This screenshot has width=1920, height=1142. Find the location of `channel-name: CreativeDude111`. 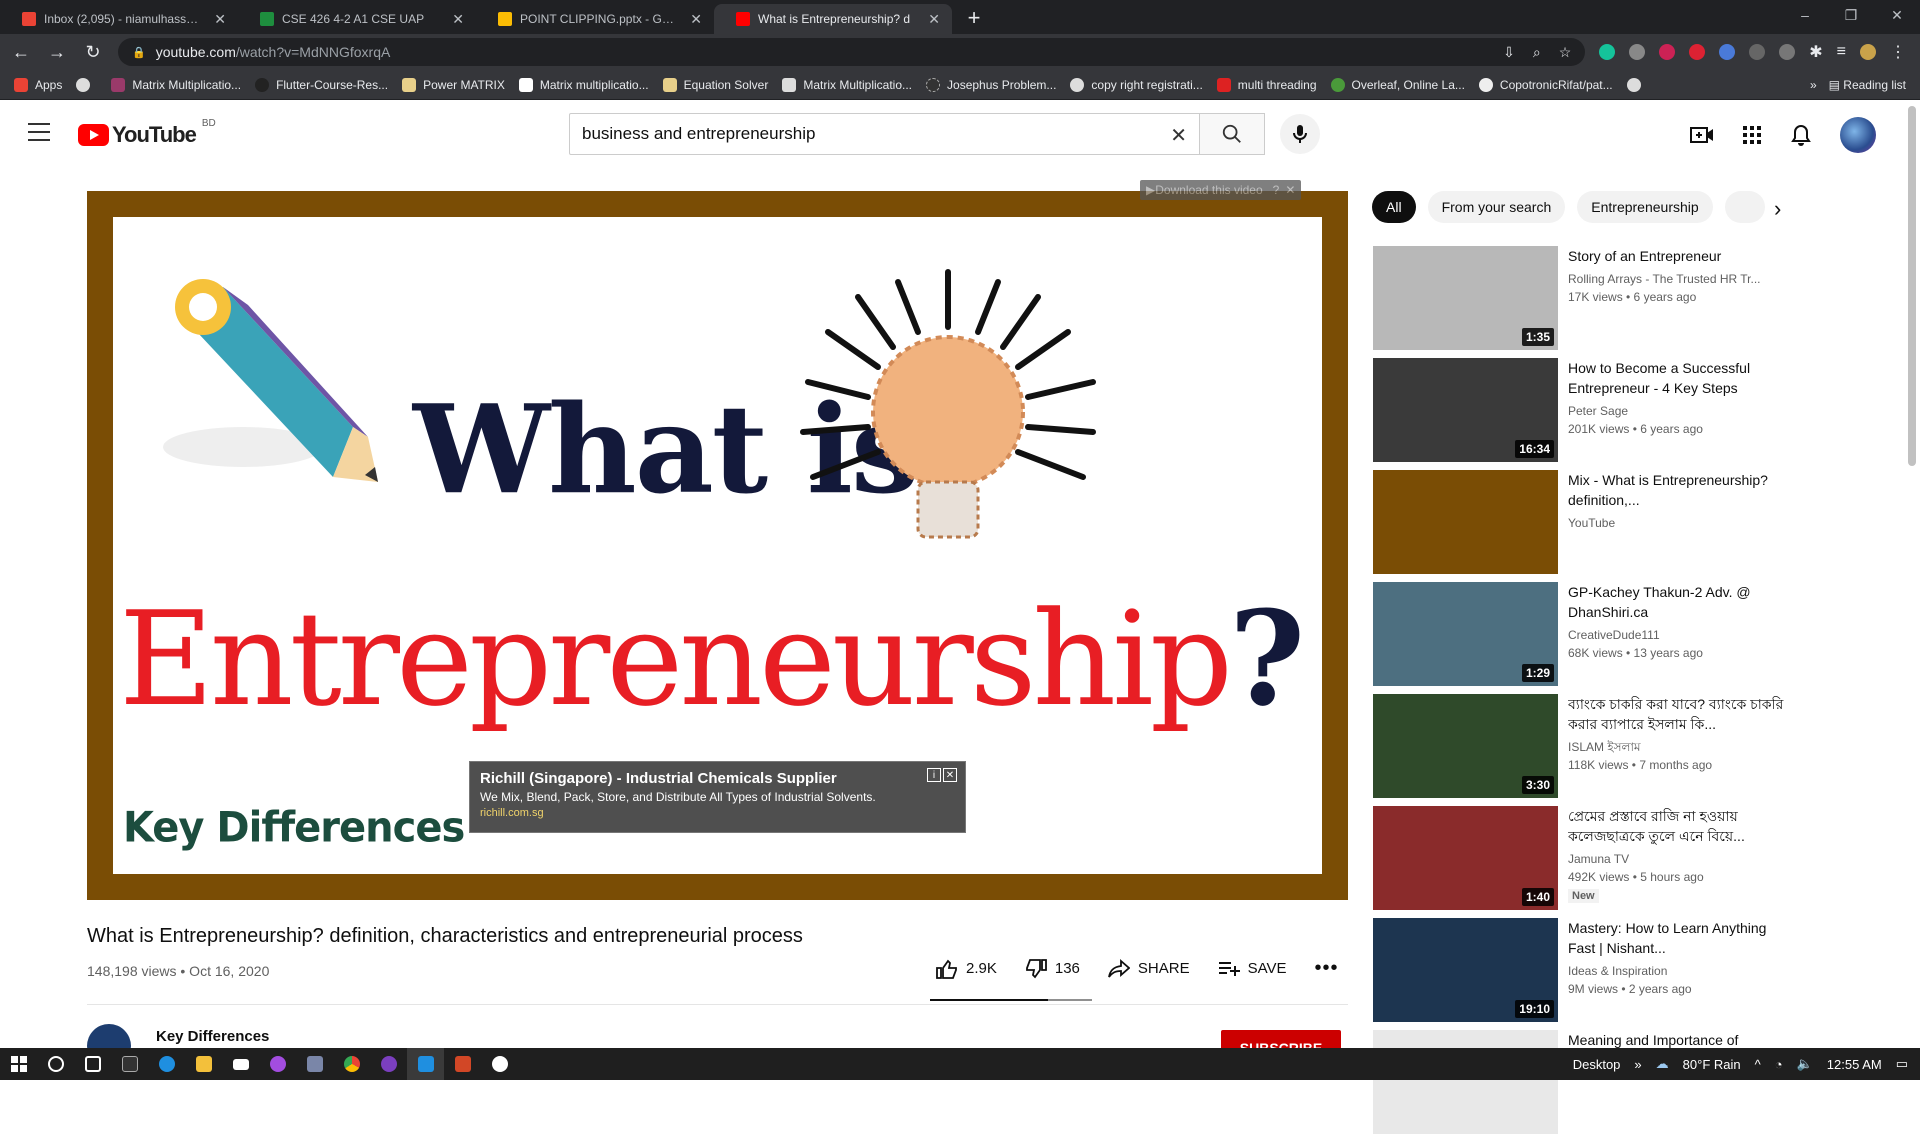

channel-name: CreativeDude111 is located at coordinates (1680, 635).